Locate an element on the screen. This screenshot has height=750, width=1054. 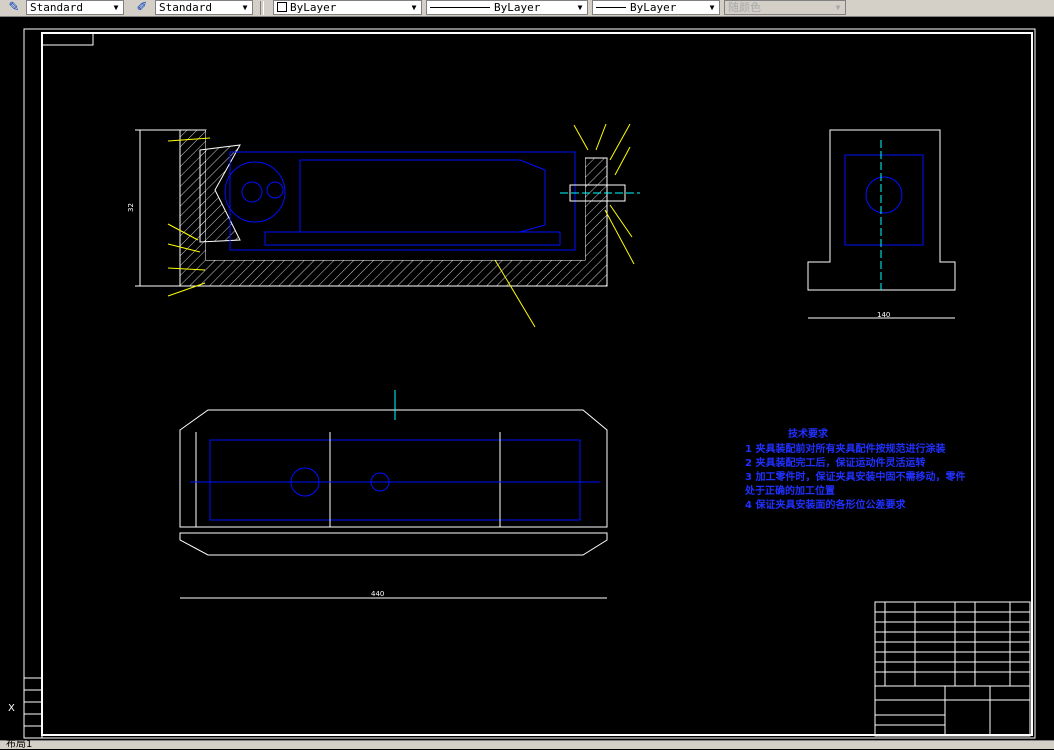
lineweight-select: ByLayer ▼ is located at coordinates (656, 7).